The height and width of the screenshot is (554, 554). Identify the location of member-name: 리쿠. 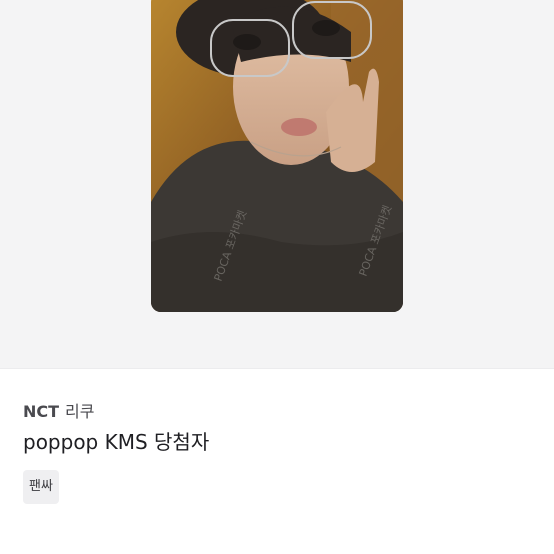
(80, 411).